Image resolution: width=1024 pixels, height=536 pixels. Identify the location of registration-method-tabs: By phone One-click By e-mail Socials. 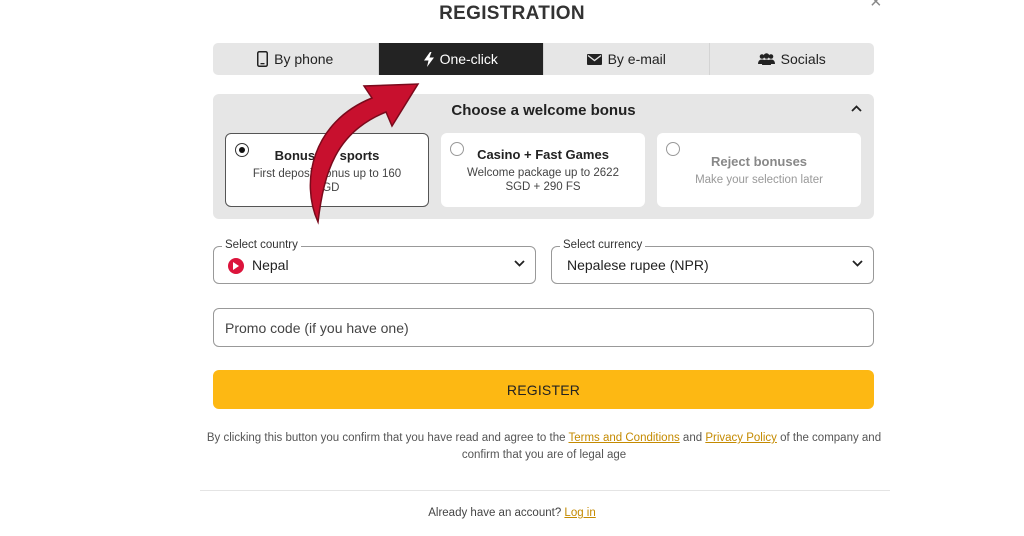
(543, 59).